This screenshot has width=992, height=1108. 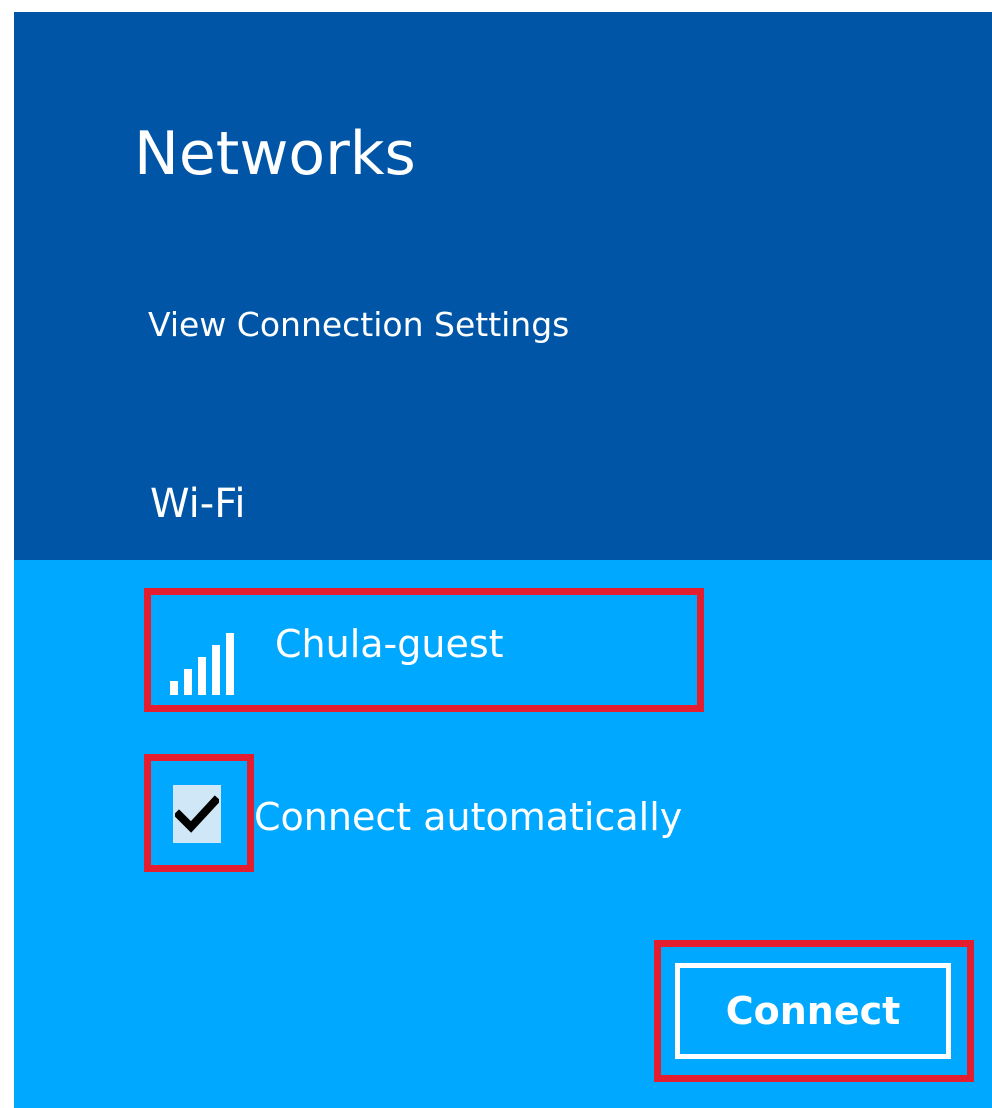 I want to click on wifi-section-title: Wi-Fi, so click(x=198, y=504).